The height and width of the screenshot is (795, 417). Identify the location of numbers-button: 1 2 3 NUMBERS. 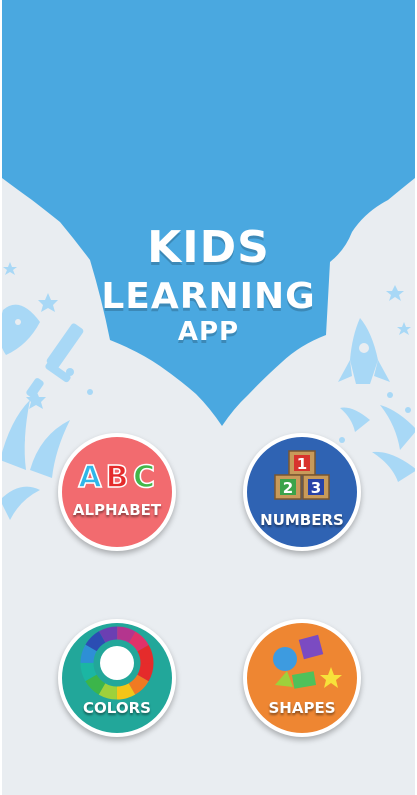
(302, 492).